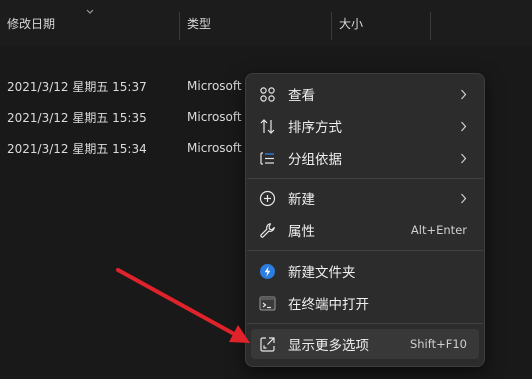 Image resolution: width=532 pixels, height=379 pixels. I want to click on column-divider, so click(430, 26).